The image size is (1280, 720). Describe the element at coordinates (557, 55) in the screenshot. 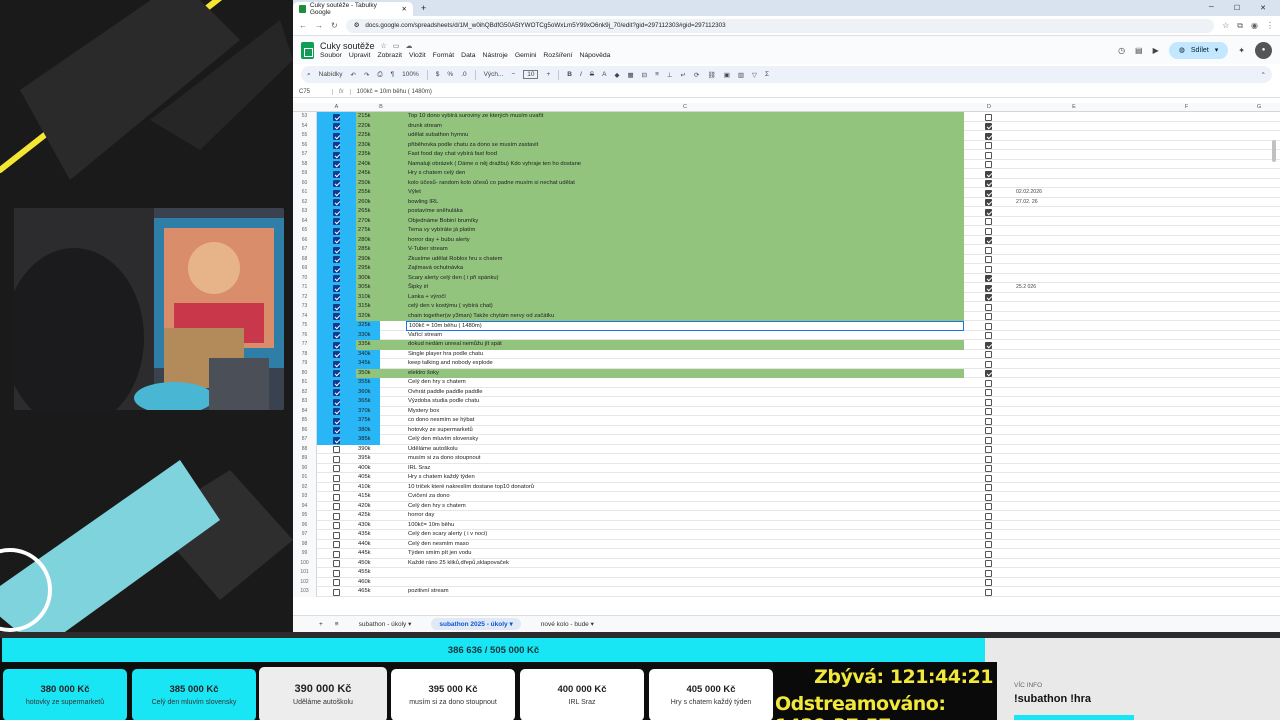

I see `menu-extensions: Rozšíření` at that location.